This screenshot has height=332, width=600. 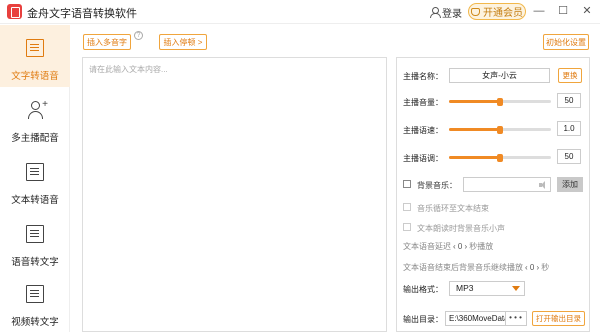 I want to click on add-person-icon: +, so click(x=37, y=109).